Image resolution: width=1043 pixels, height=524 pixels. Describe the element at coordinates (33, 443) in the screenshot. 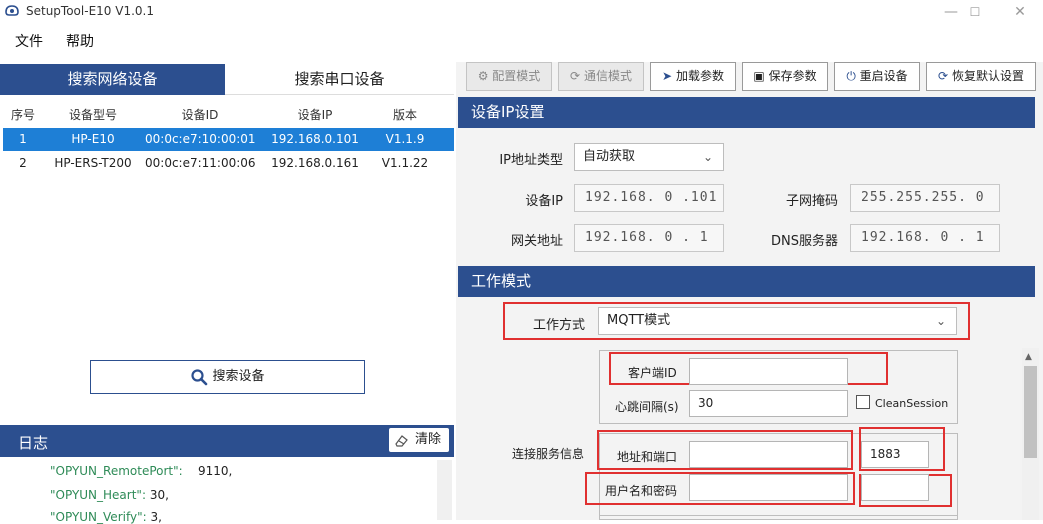

I see `log-title: 日志` at that location.